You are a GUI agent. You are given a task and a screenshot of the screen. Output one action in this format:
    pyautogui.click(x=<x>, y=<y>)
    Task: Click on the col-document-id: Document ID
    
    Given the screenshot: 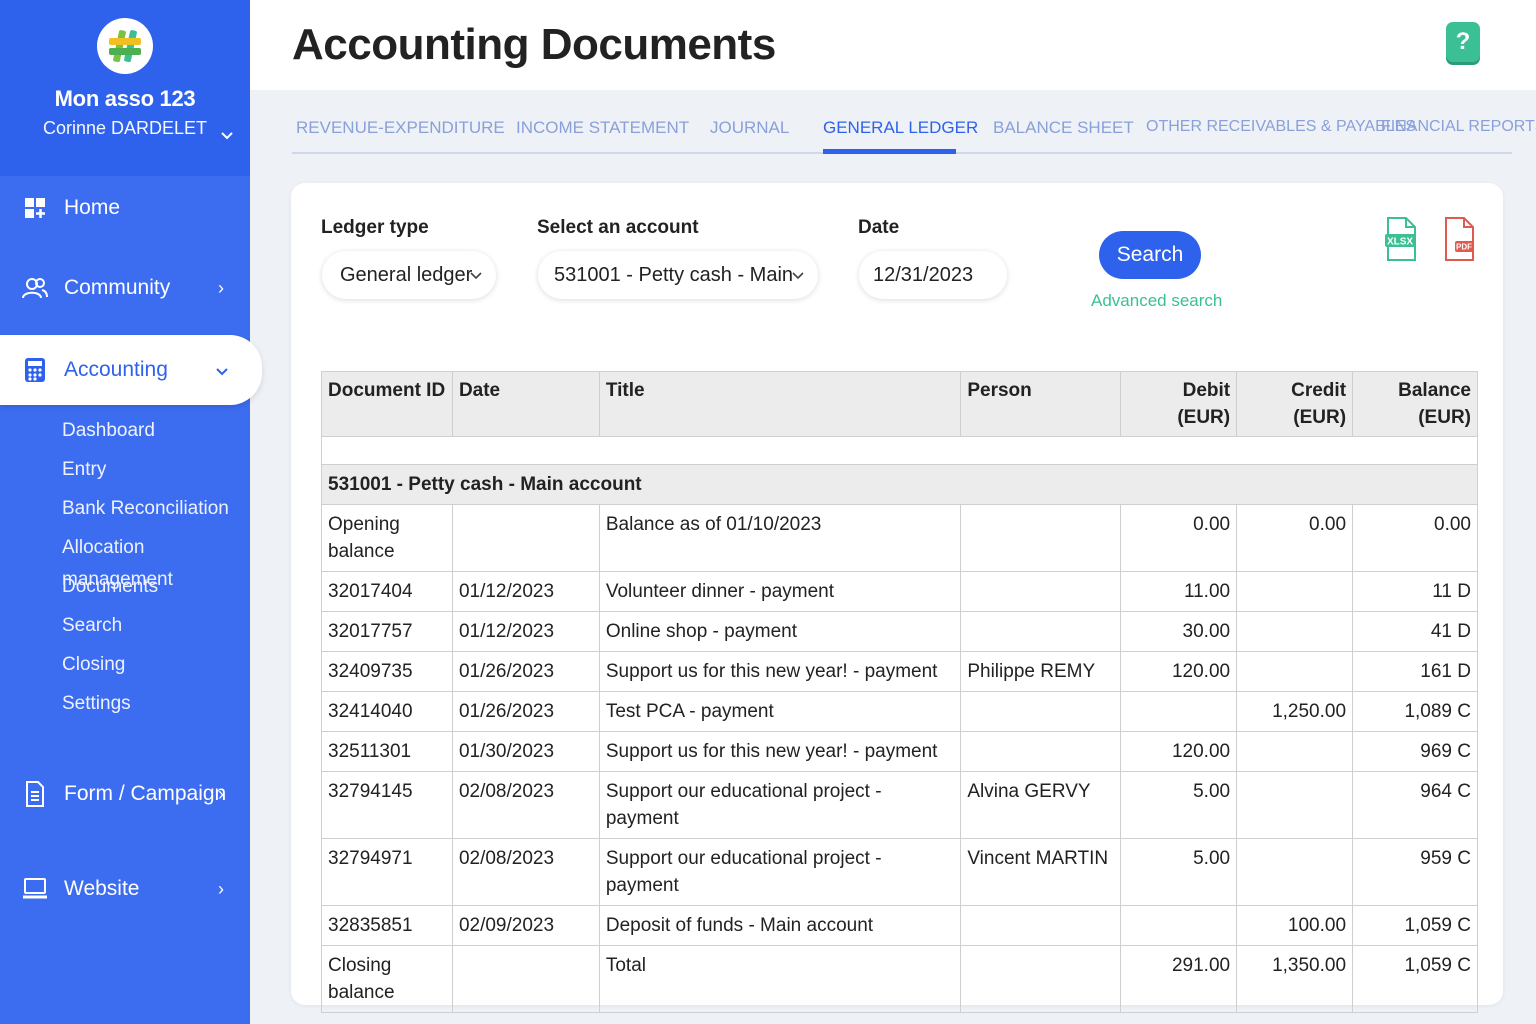 What is the action you would take?
    pyautogui.click(x=387, y=404)
    